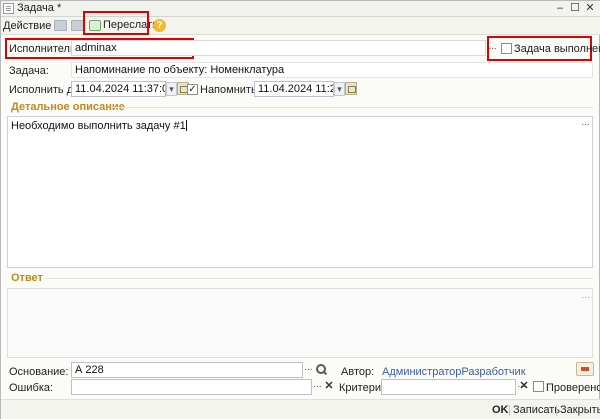 The image size is (600, 419). Describe the element at coordinates (294, 89) in the screenshot. I see `remind-date-field: 11.04.2024 11:23:02` at that location.